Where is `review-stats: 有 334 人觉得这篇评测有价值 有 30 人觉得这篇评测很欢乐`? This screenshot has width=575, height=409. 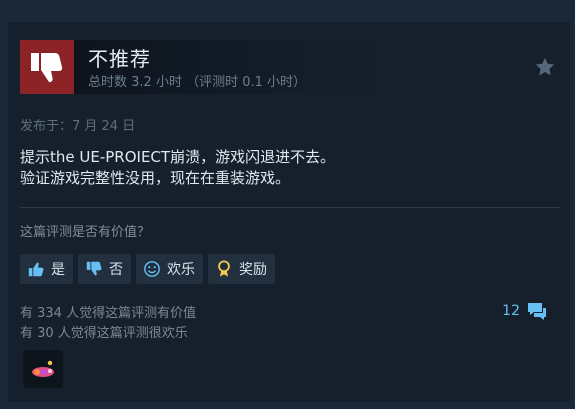
review-stats: 有 334 人觉得这篇评测有价值 有 30 人觉得这篇评测很欢乐 is located at coordinates (108, 324).